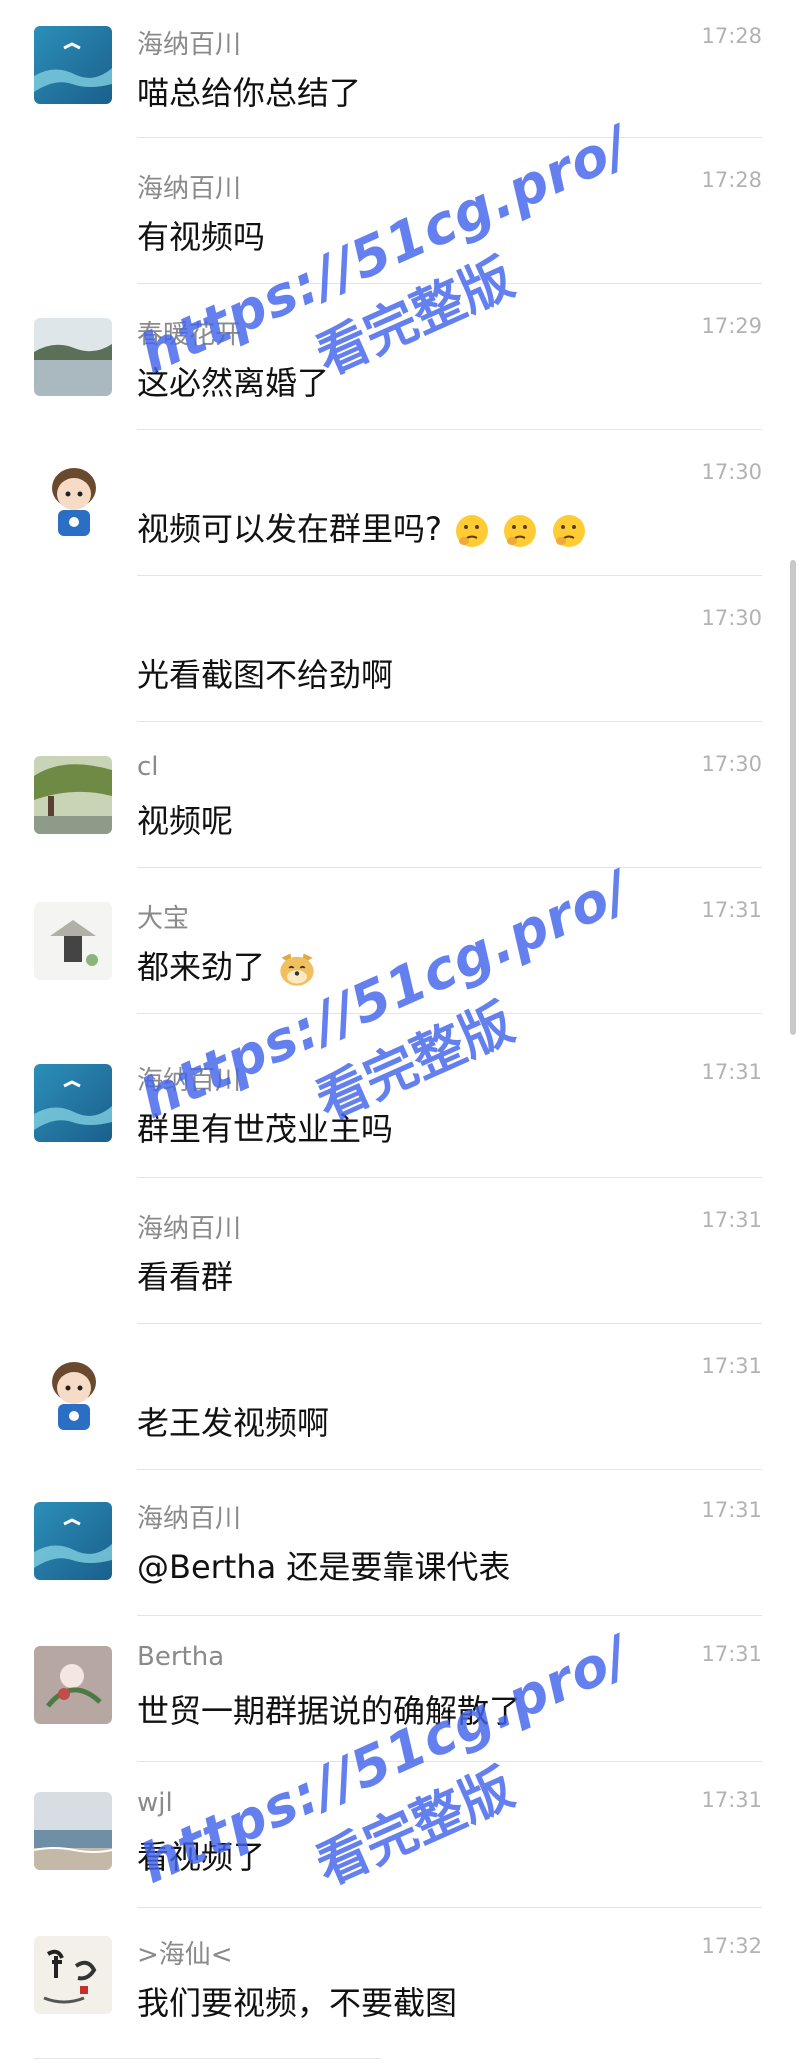 This screenshot has height=2072, width=800. What do you see at coordinates (400, 357) in the screenshot?
I see `message-row: 春暖花开 17:29 这必然离婚了` at bounding box center [400, 357].